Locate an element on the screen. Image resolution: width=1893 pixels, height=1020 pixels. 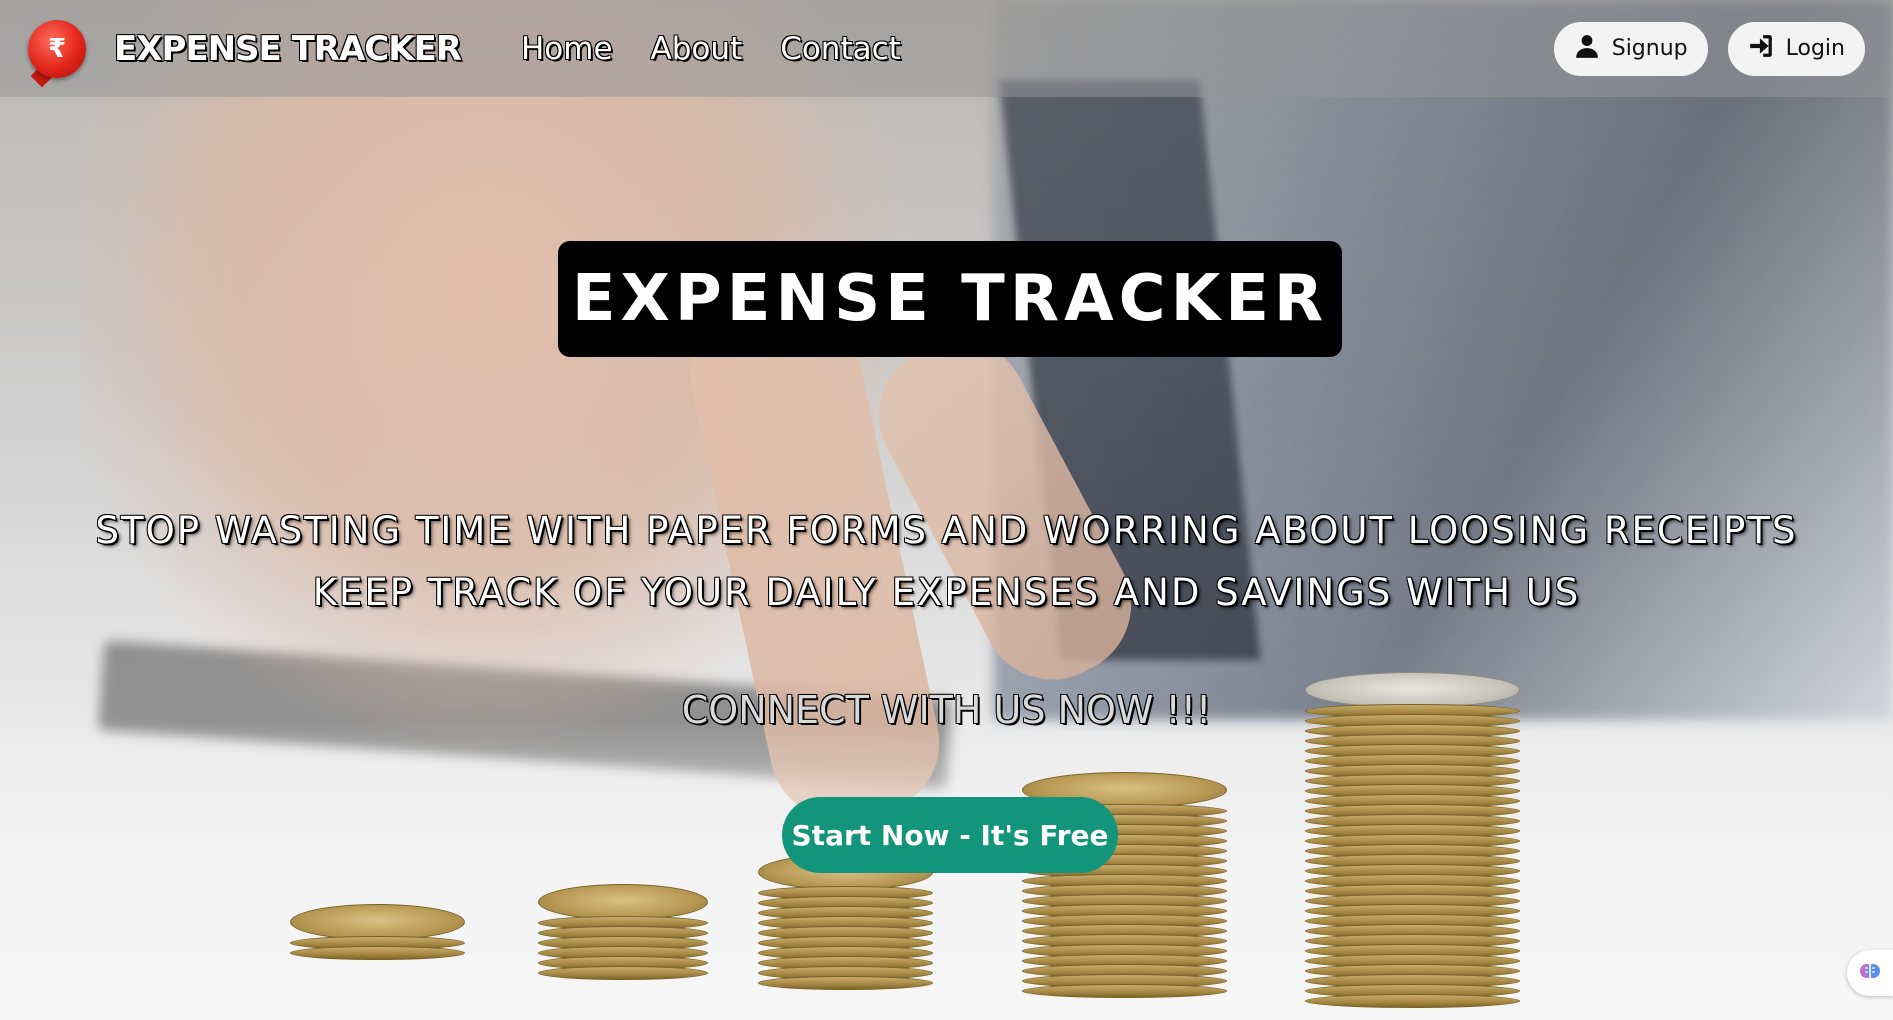
floating-widget is located at coordinates (1870, 973).